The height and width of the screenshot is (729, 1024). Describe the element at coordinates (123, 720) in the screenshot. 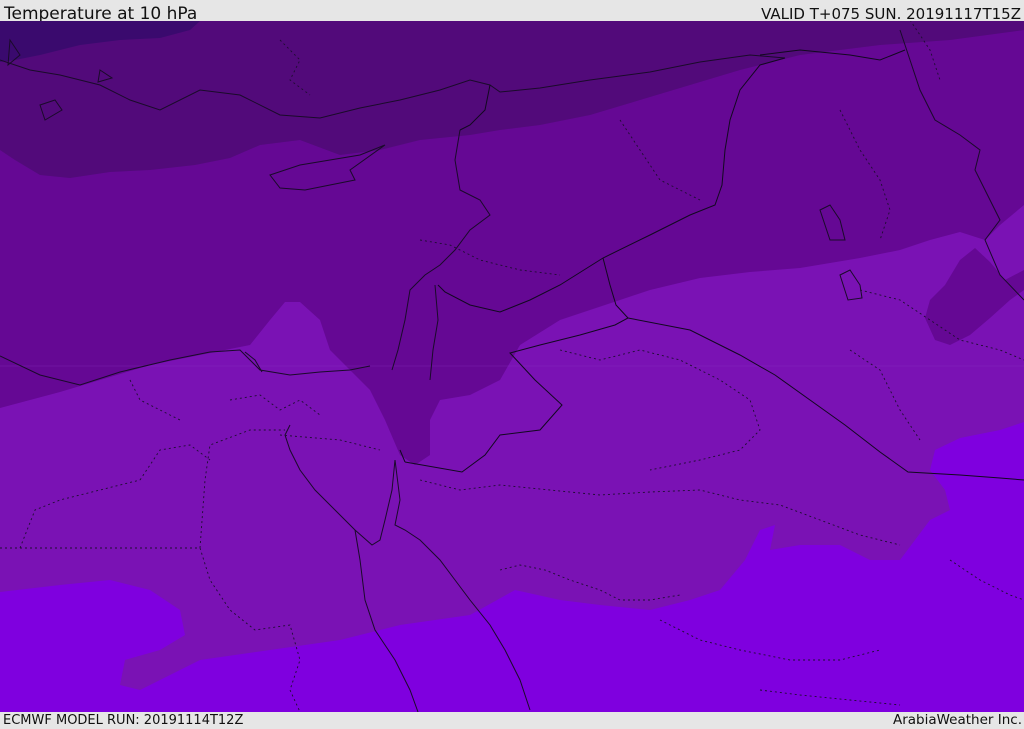

I see `model-run-label: ECMWF MODEL RUN: 20191114T12Z` at that location.